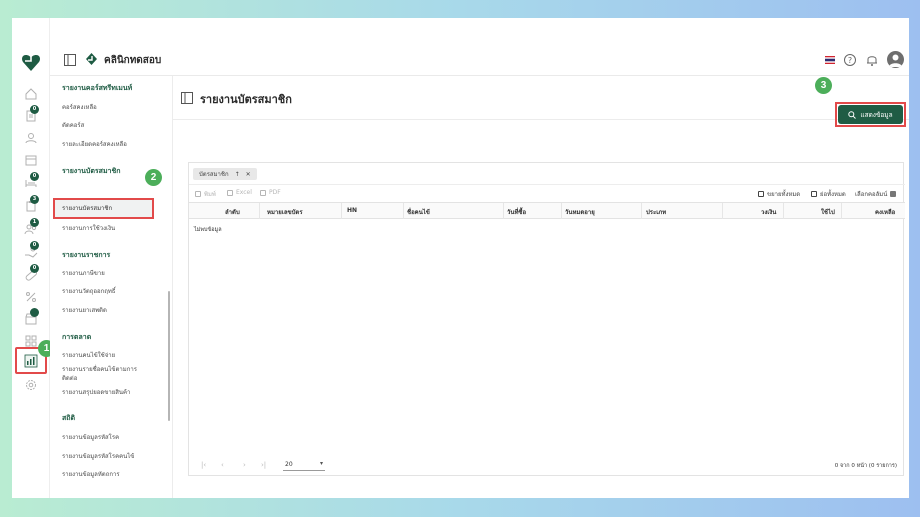 The image size is (920, 517). I want to click on sidebar-item-course-detail: รายละเอียดคอร์สคงเหลือ, so click(112, 144).